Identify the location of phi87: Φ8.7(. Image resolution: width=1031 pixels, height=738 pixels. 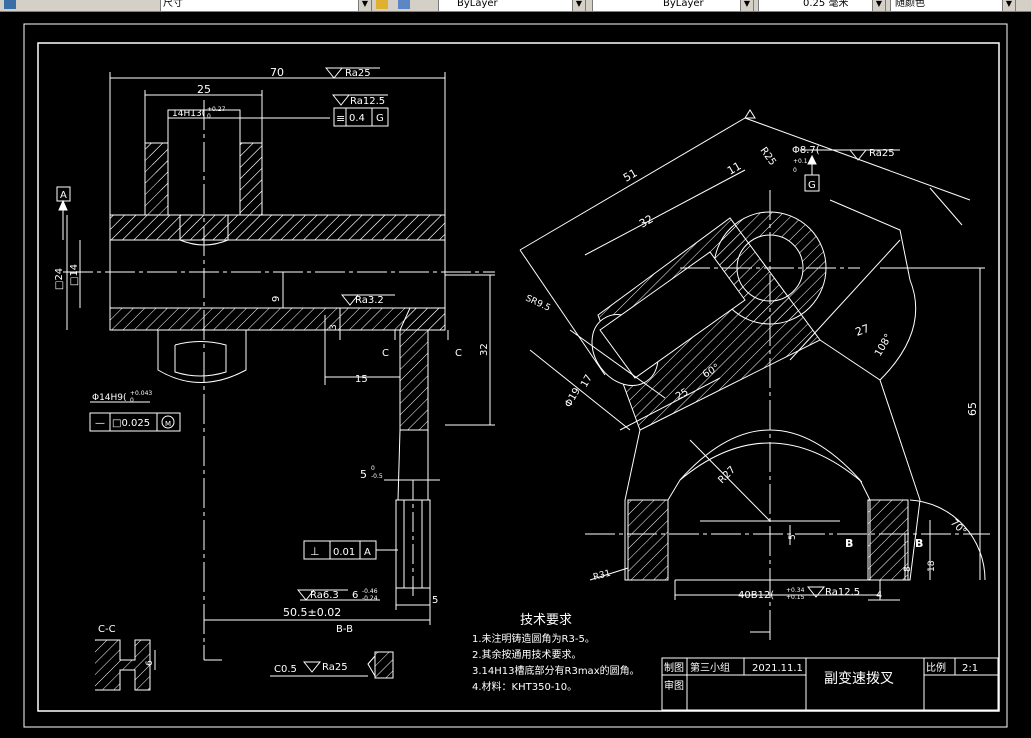
(806, 150).